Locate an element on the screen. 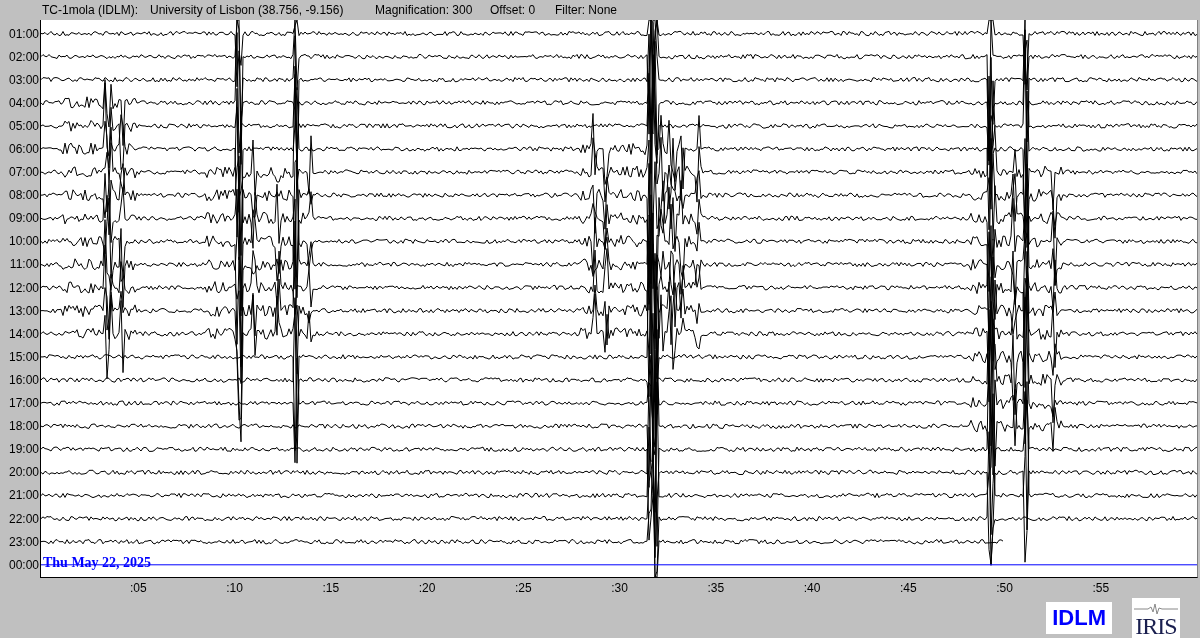 The image size is (1200, 638). minute-tick-label: :50 is located at coordinates (1004, 587).